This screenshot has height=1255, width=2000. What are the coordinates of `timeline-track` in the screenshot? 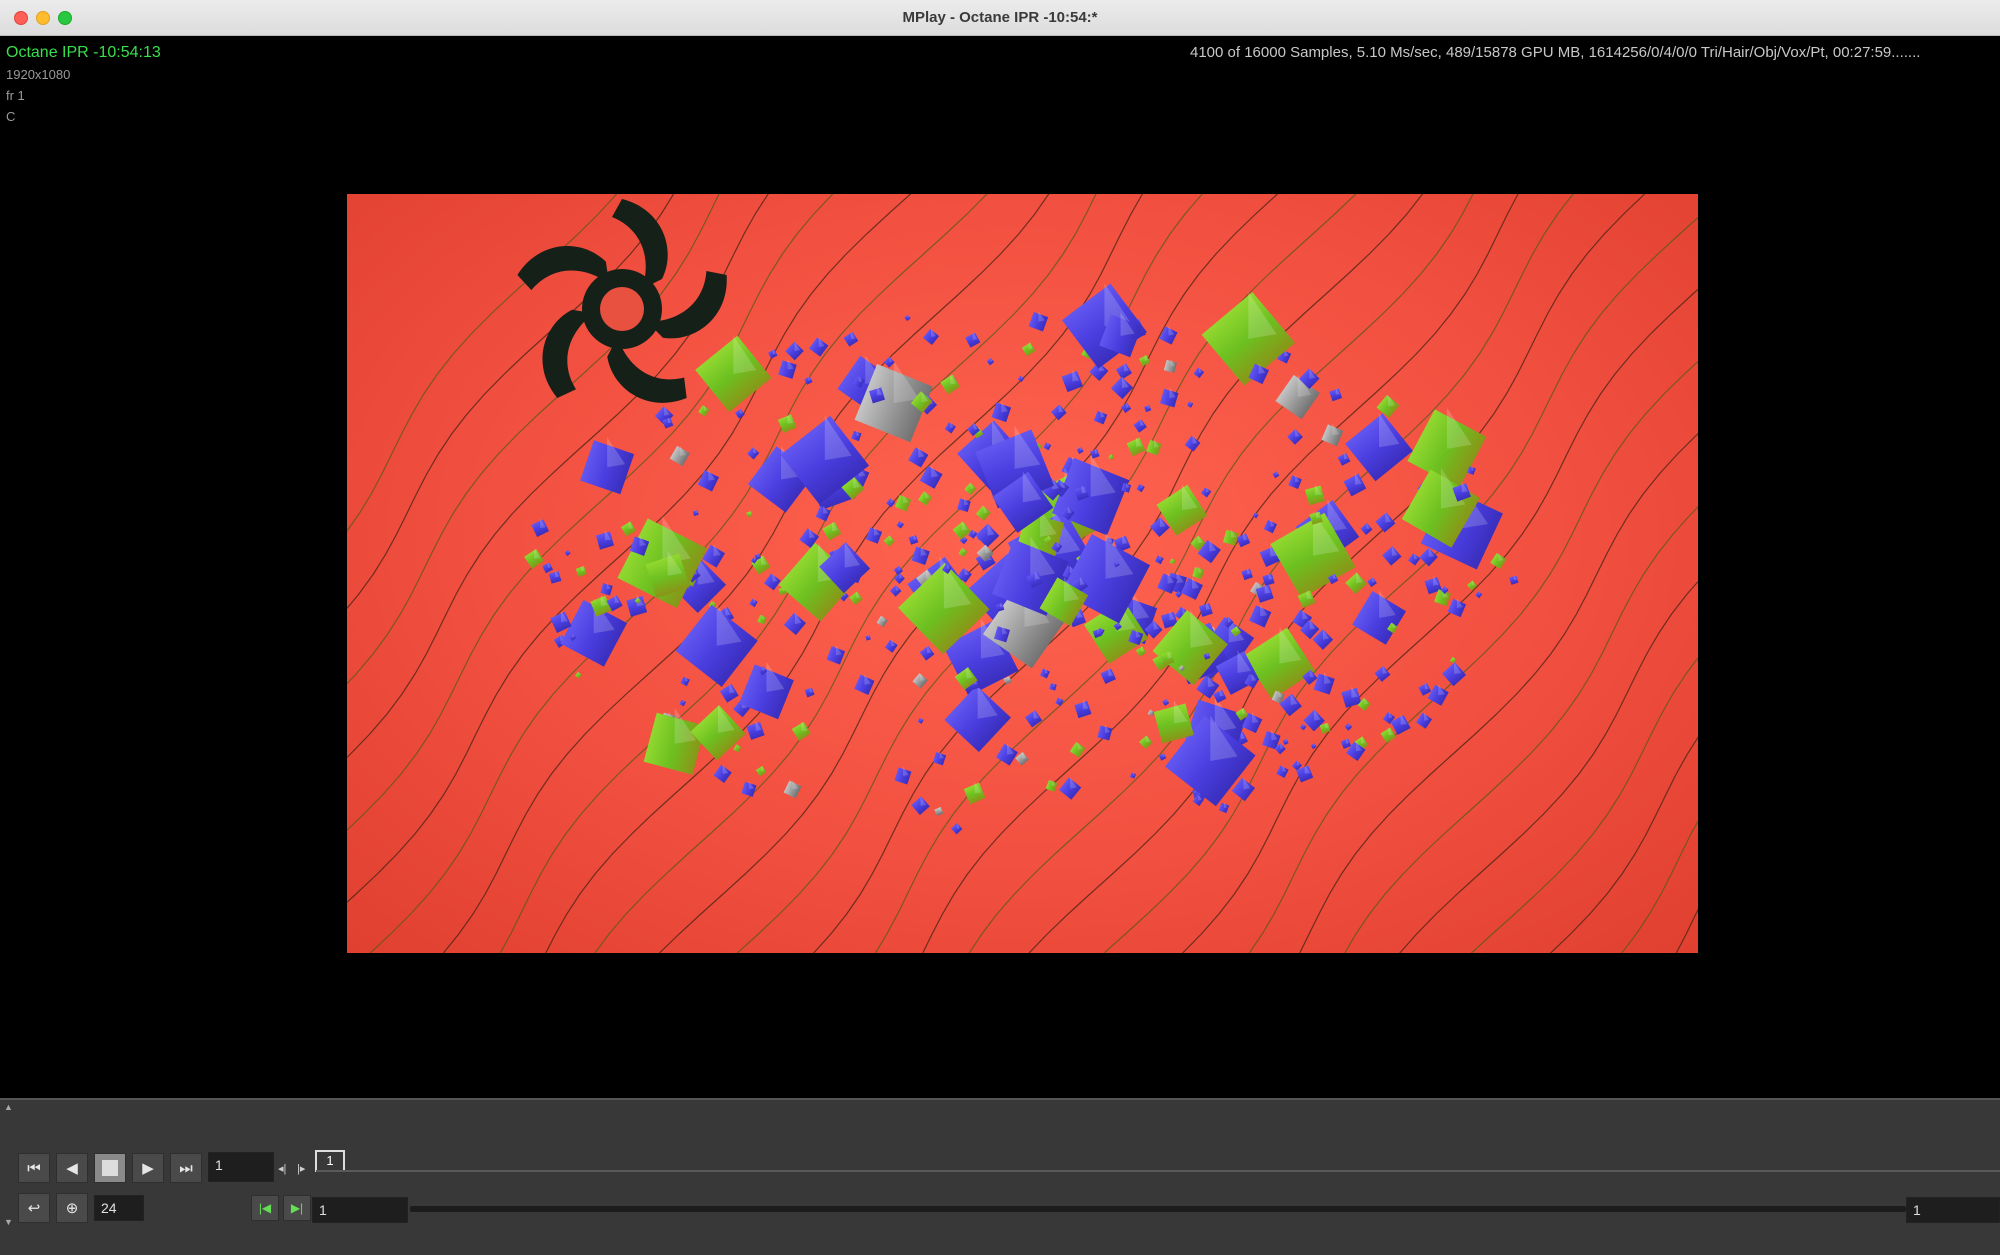 It's located at (1158, 1171).